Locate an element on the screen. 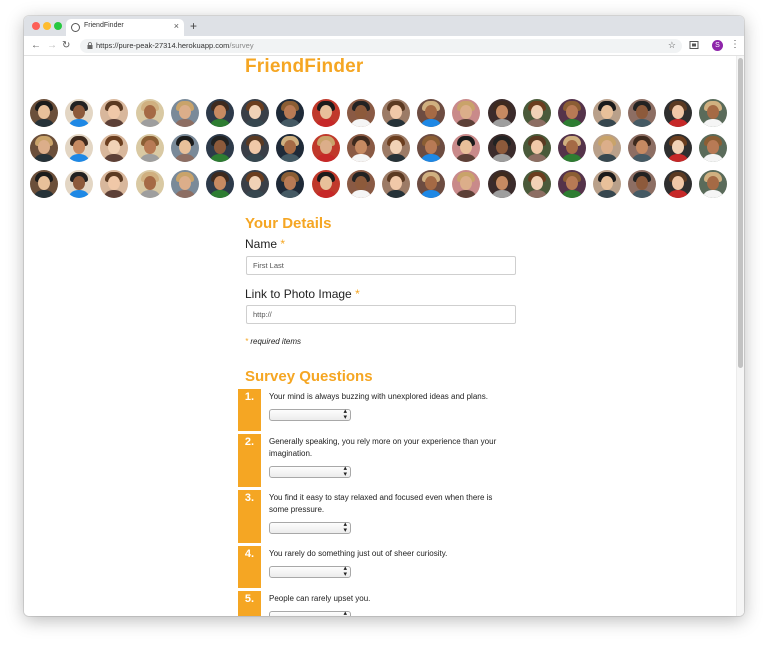 Image resolution: width=768 pixels, height=648 pixels. survey-heading: Survey Questions is located at coordinates (309, 376).